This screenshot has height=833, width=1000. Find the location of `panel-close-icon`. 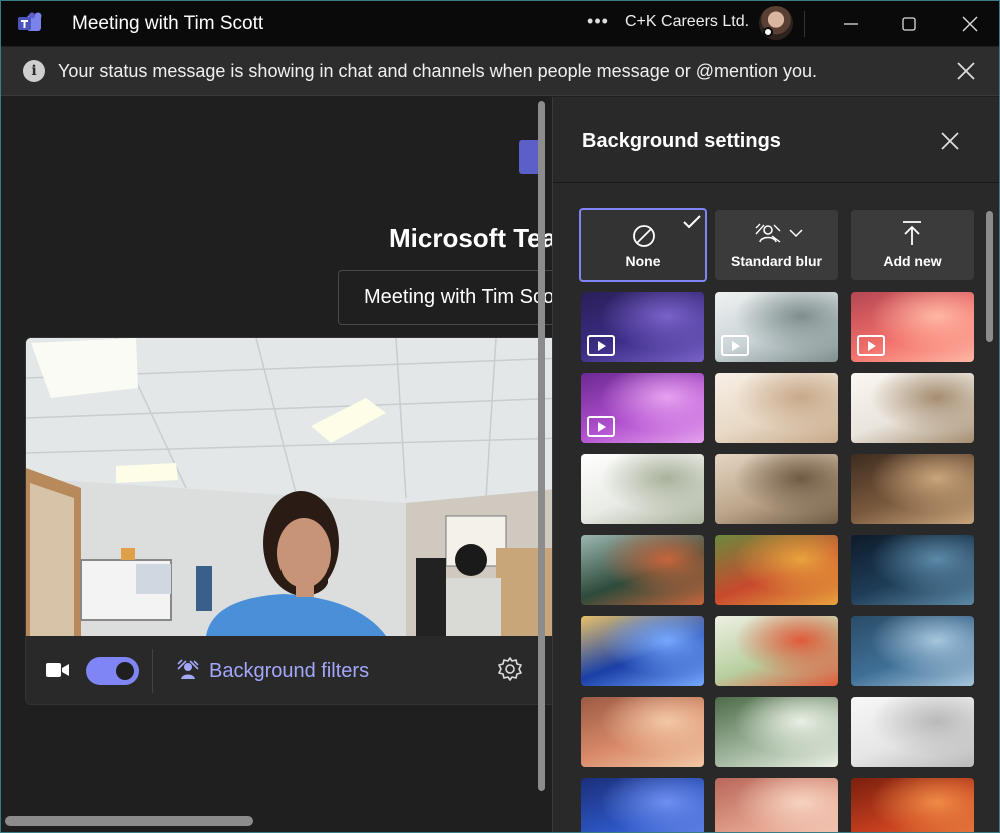

panel-close-icon is located at coordinates (950, 141).